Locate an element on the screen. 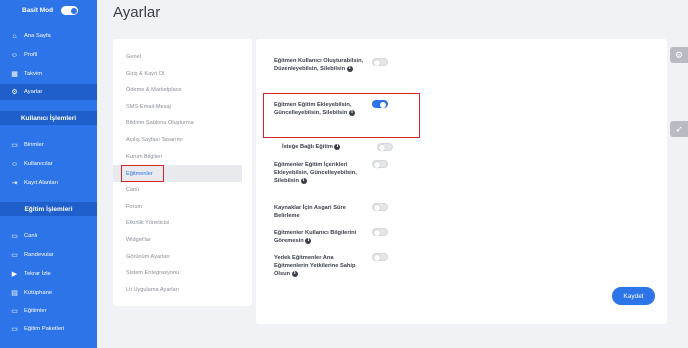  setting-label-istege-bagli: İsteğe Bağlı Eğitim i is located at coordinates (337, 147).